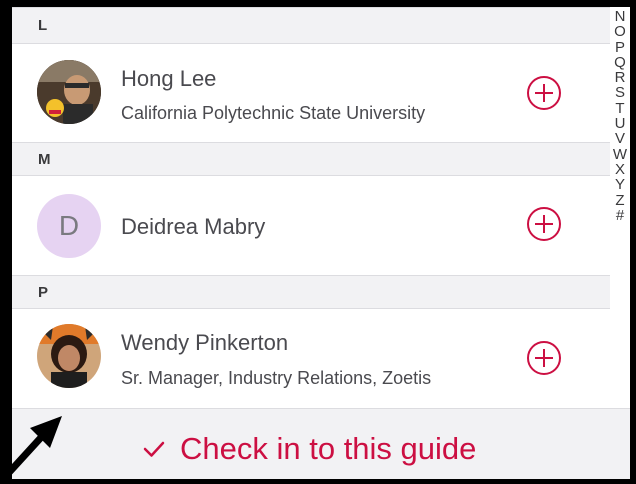 This screenshot has width=636, height=484. Describe the element at coordinates (205, 342) in the screenshot. I see `contact-name: Wendy Pinkerton` at that location.